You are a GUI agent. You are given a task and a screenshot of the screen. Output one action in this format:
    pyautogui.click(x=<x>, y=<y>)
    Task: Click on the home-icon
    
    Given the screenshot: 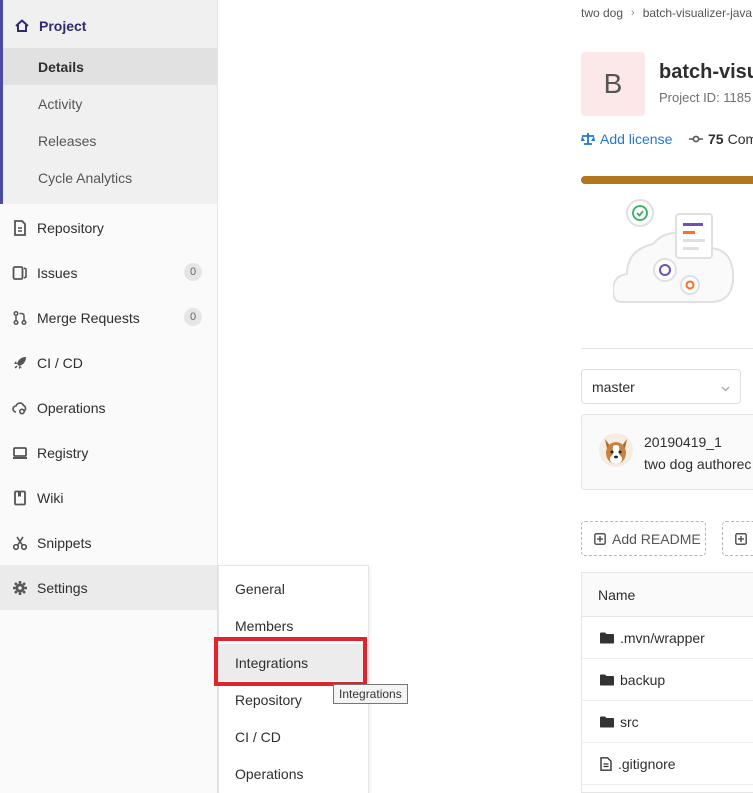 What is the action you would take?
    pyautogui.click(x=22, y=26)
    